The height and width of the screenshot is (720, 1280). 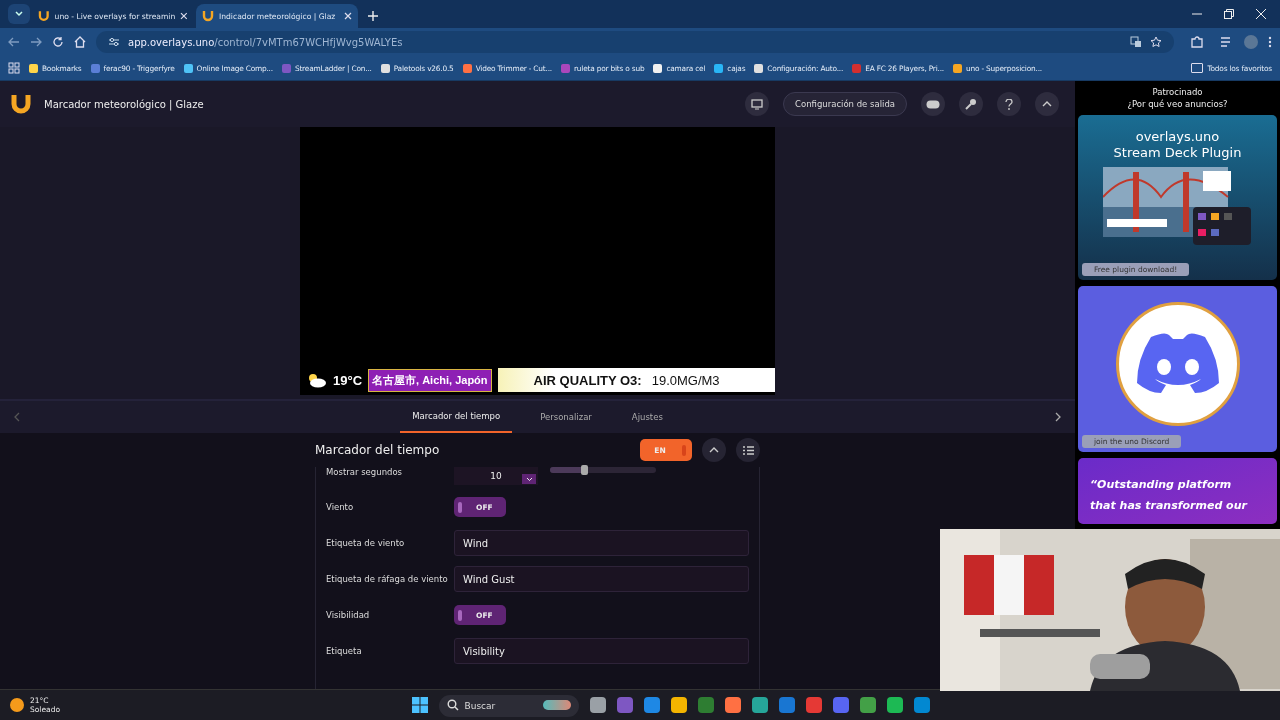 What do you see at coordinates (36, 42) in the screenshot?
I see `forward-arrow-icon` at bounding box center [36, 42].